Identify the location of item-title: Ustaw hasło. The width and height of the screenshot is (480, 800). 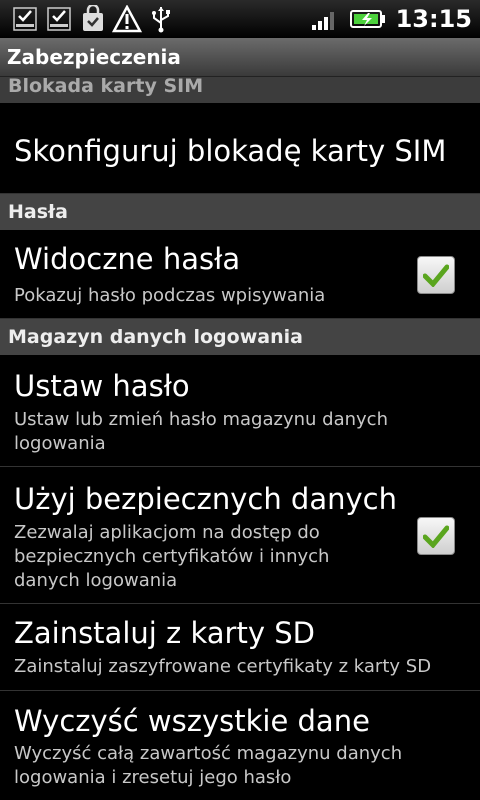
(102, 386).